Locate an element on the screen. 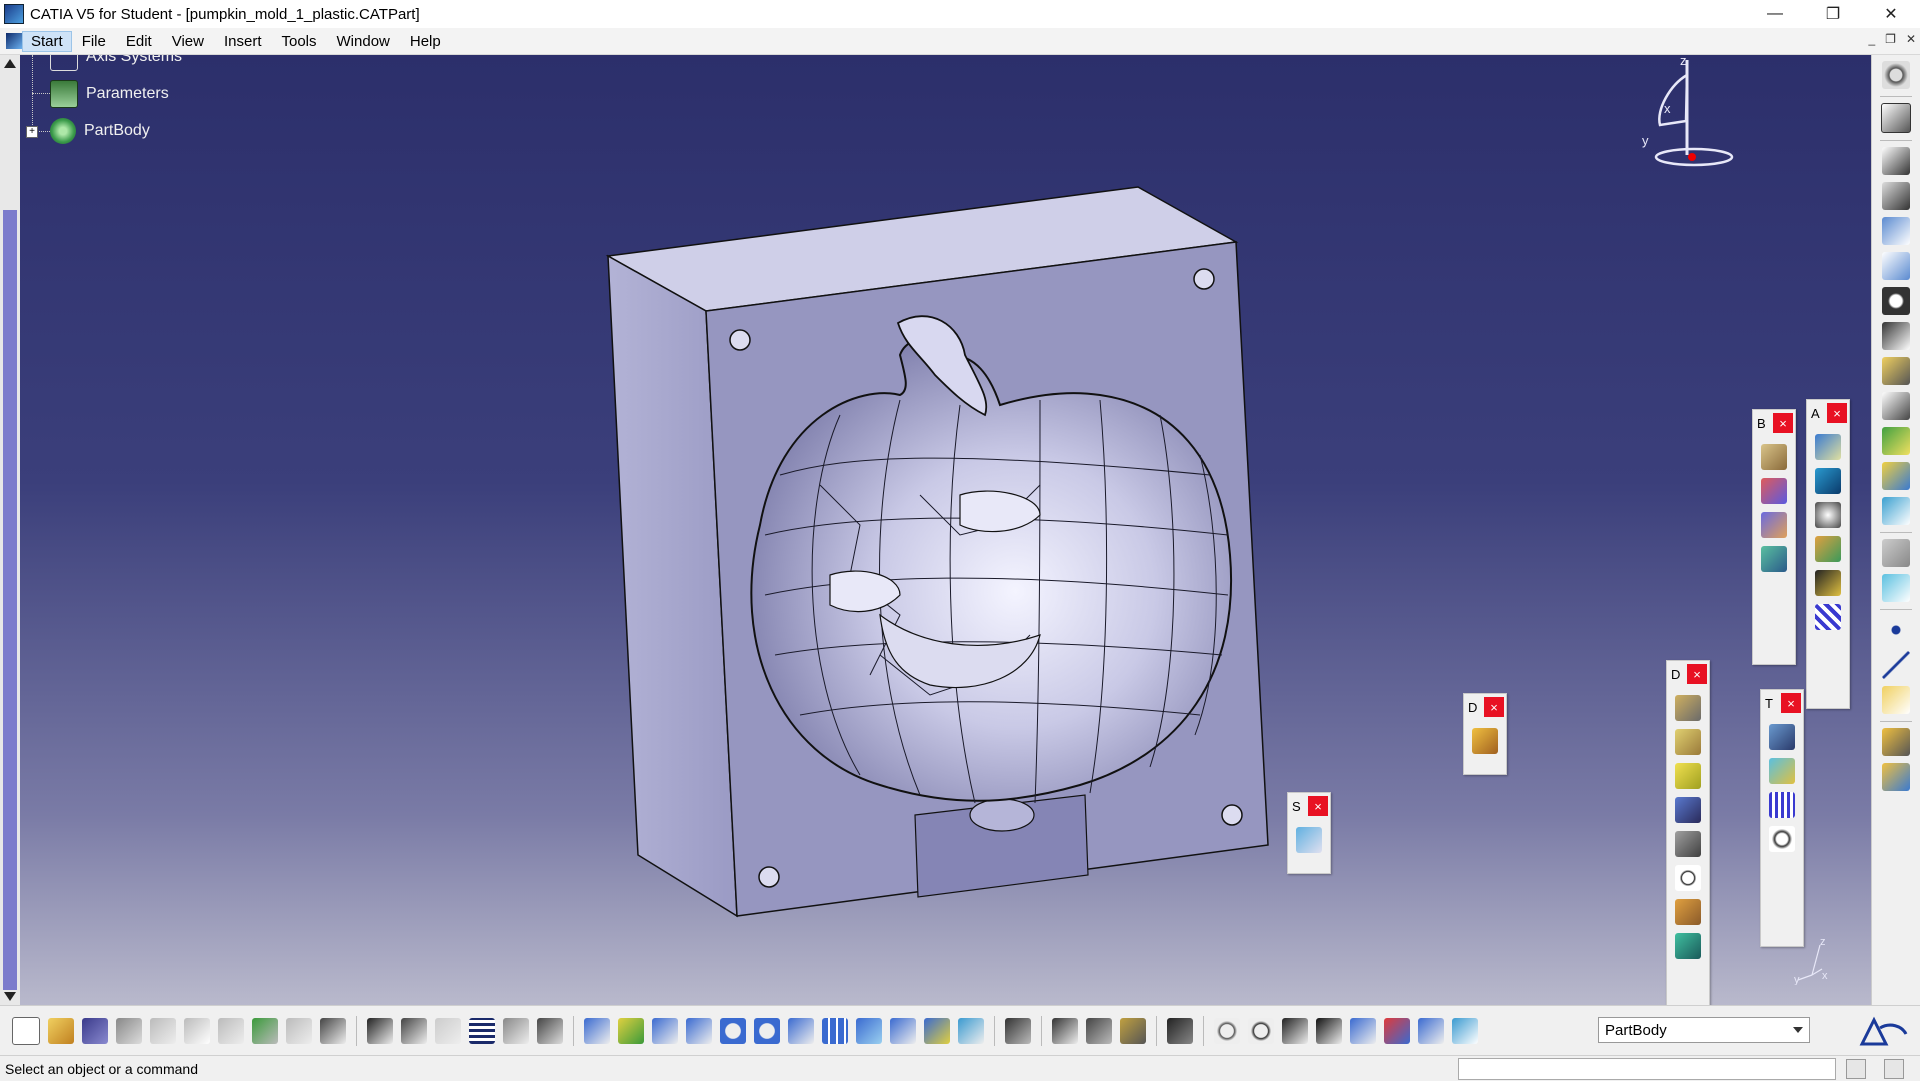  catalog-icon is located at coordinates (516, 1031).